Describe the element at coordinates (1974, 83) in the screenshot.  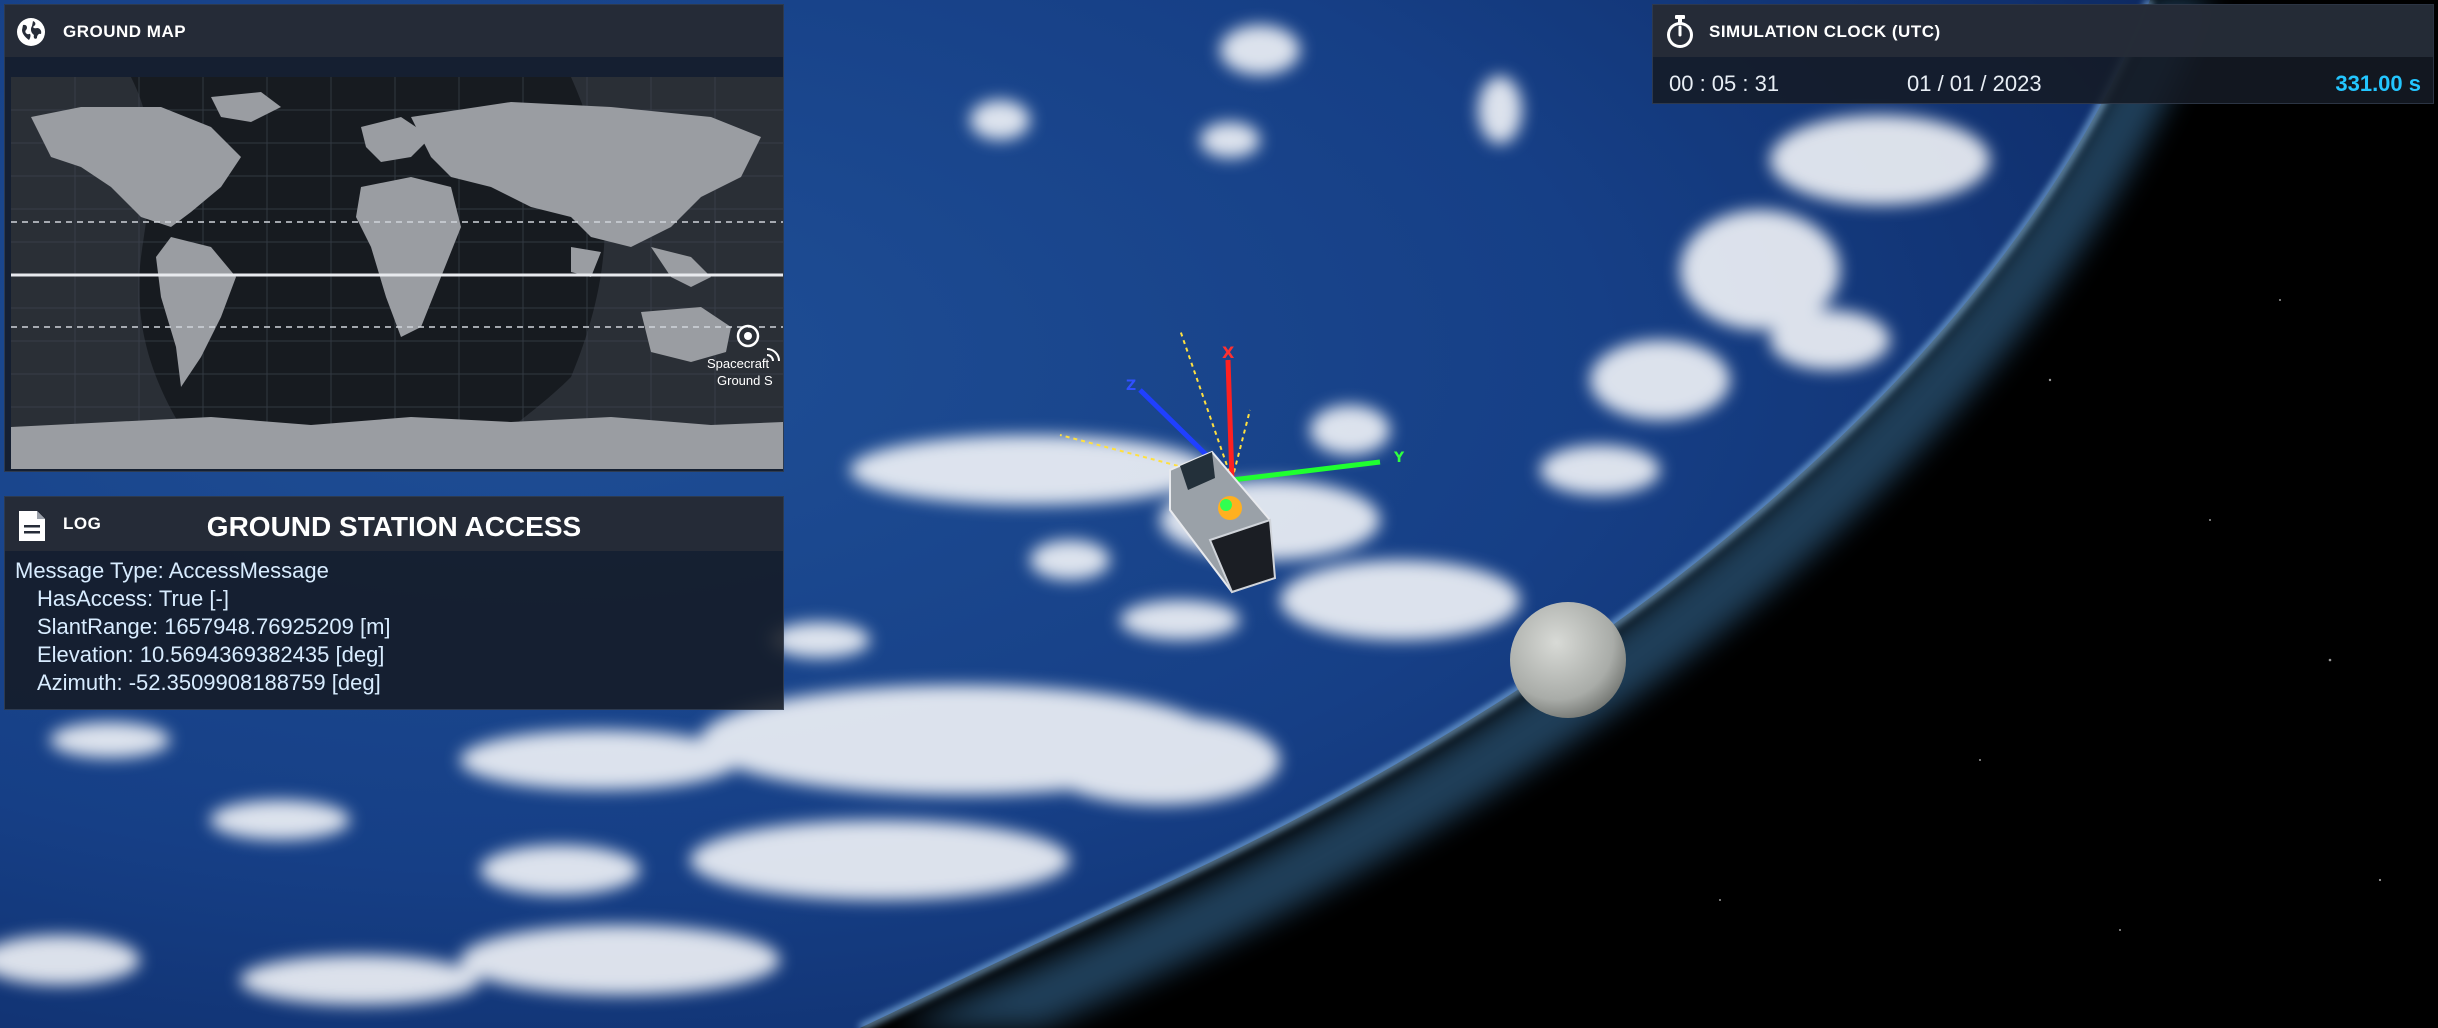
I see `clock-date: 01 / 01 / 2023` at that location.